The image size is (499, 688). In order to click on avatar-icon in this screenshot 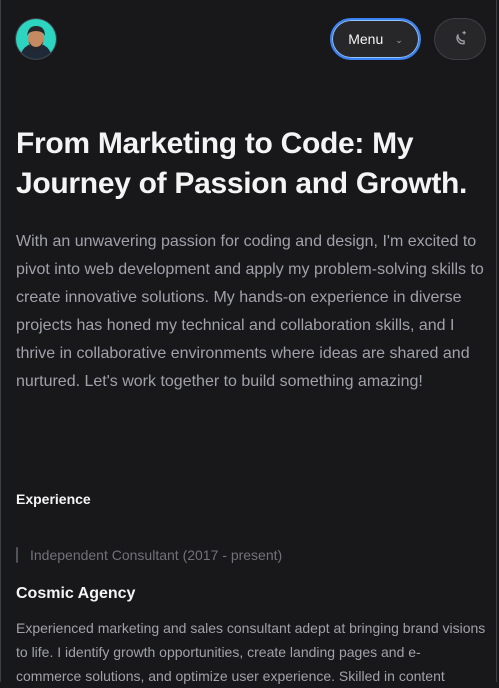, I will do `click(36, 39)`.